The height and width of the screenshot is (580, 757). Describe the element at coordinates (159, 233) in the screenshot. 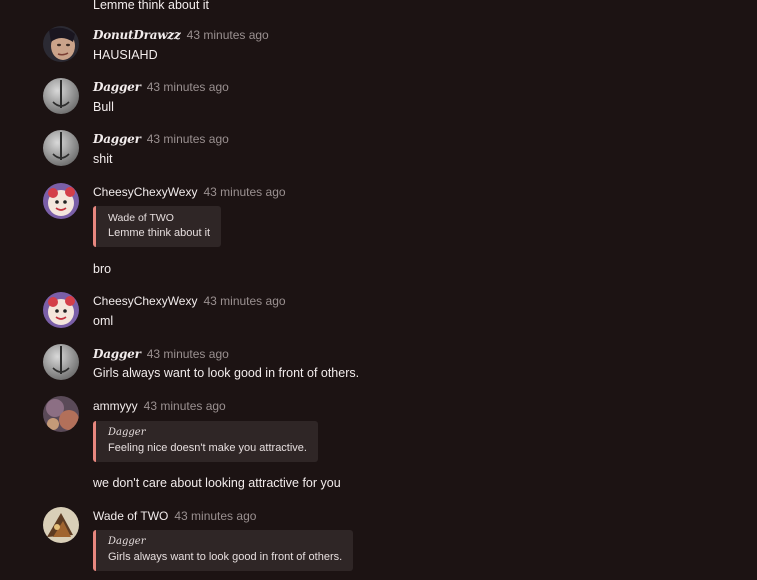

I see `quote-text: Lemme think about it` at that location.